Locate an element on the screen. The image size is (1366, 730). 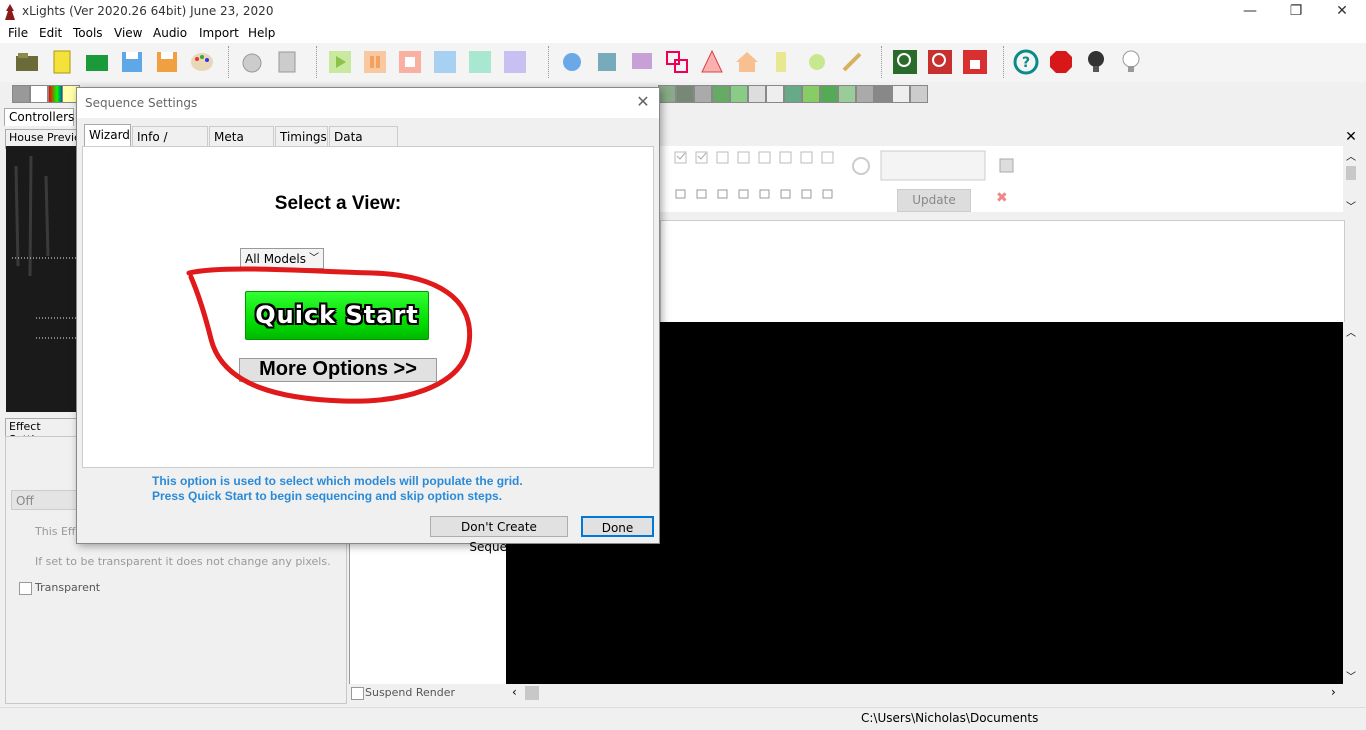
suspend-render-checkbox is located at coordinates (357, 693).